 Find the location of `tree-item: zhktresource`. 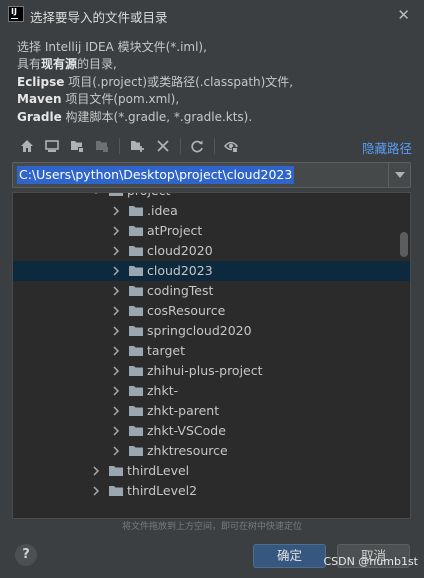

tree-item: zhktresource is located at coordinates (211, 451).